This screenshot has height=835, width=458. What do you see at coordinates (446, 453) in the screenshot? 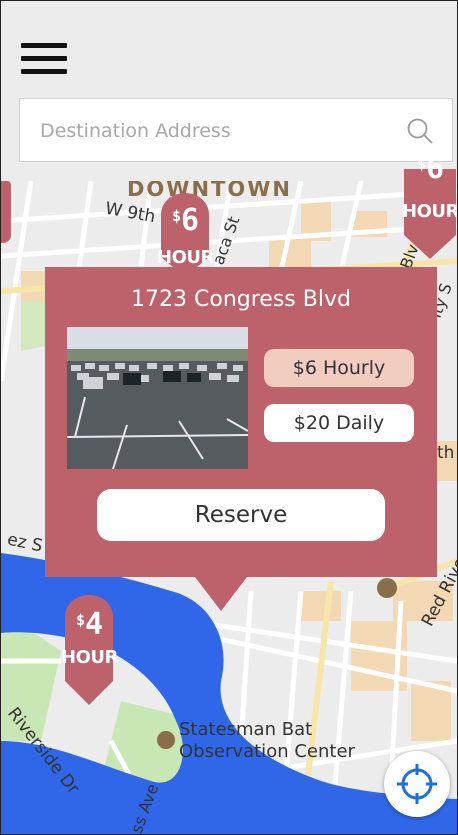
I see `map-label-th: th` at bounding box center [446, 453].